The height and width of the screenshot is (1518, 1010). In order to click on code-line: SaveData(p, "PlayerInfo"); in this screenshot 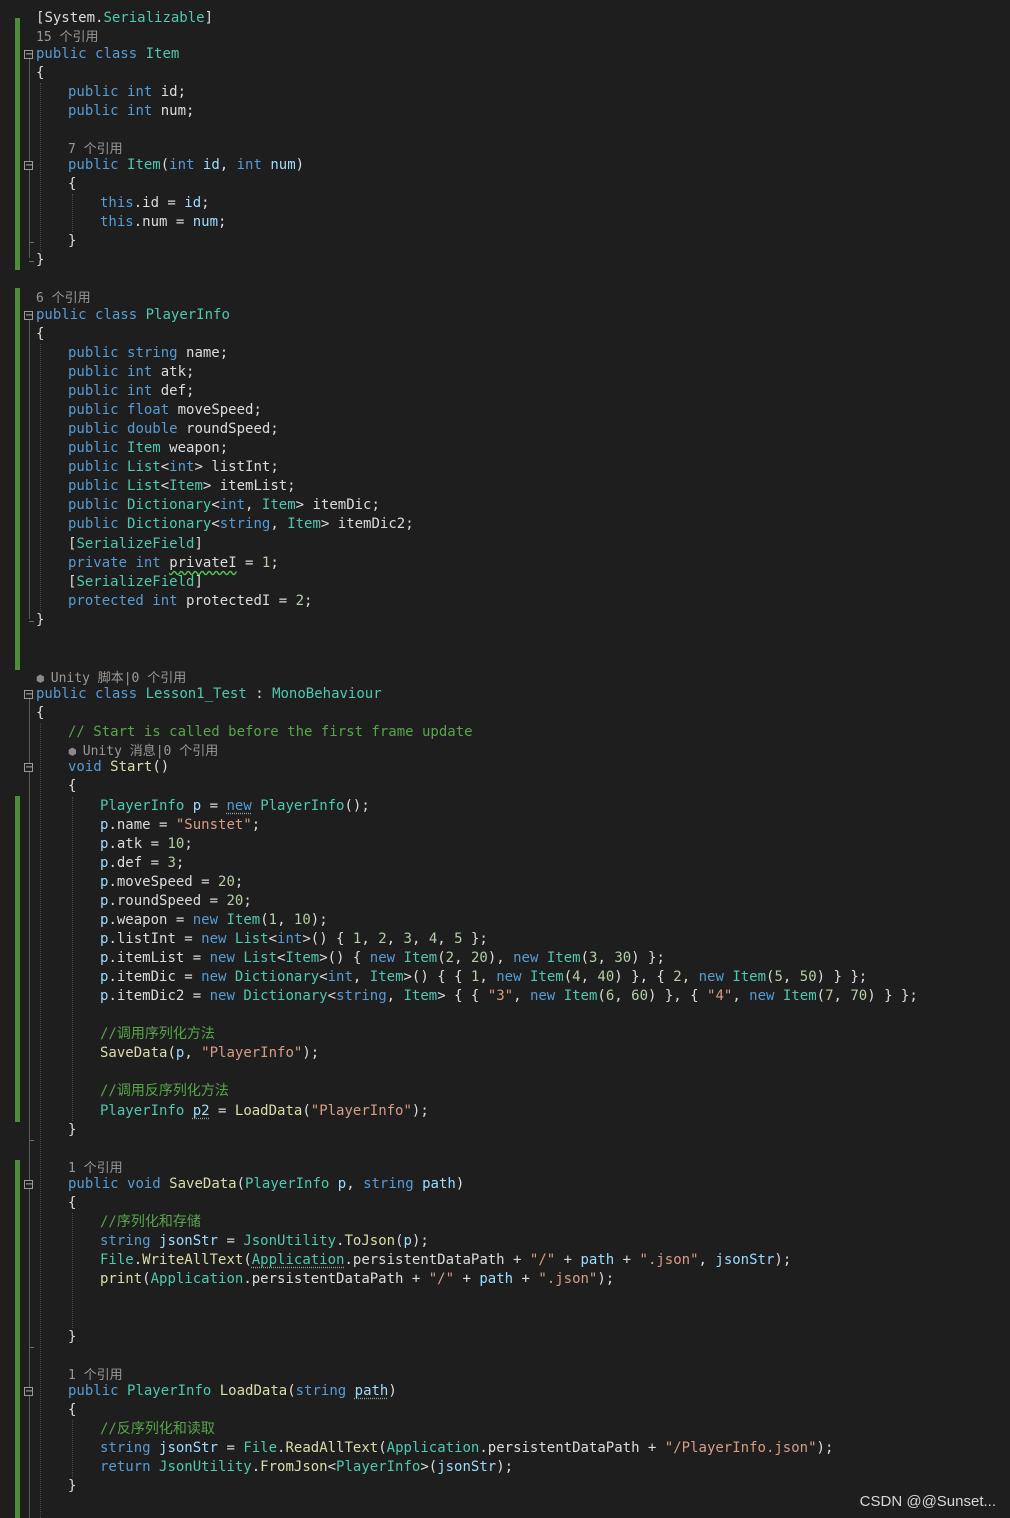, I will do `click(209, 1053)`.